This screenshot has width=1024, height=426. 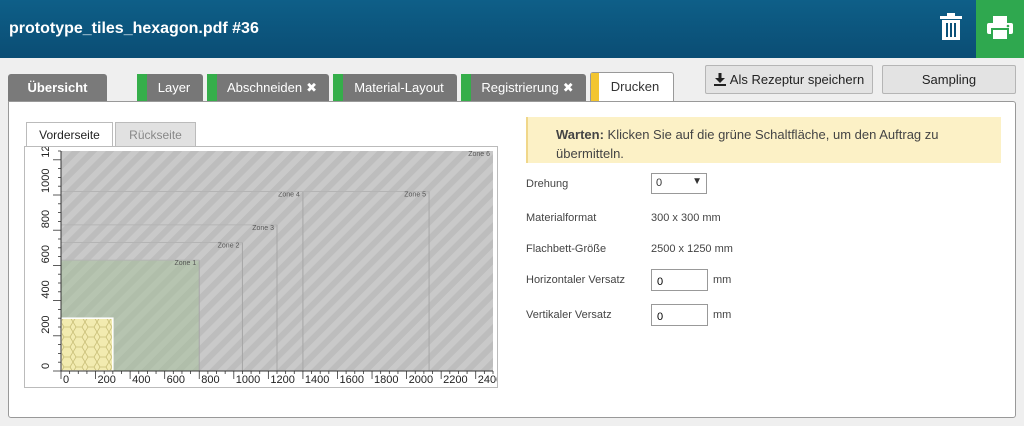 What do you see at coordinates (415, 194) in the screenshot?
I see `zone-label: Zone 5` at bounding box center [415, 194].